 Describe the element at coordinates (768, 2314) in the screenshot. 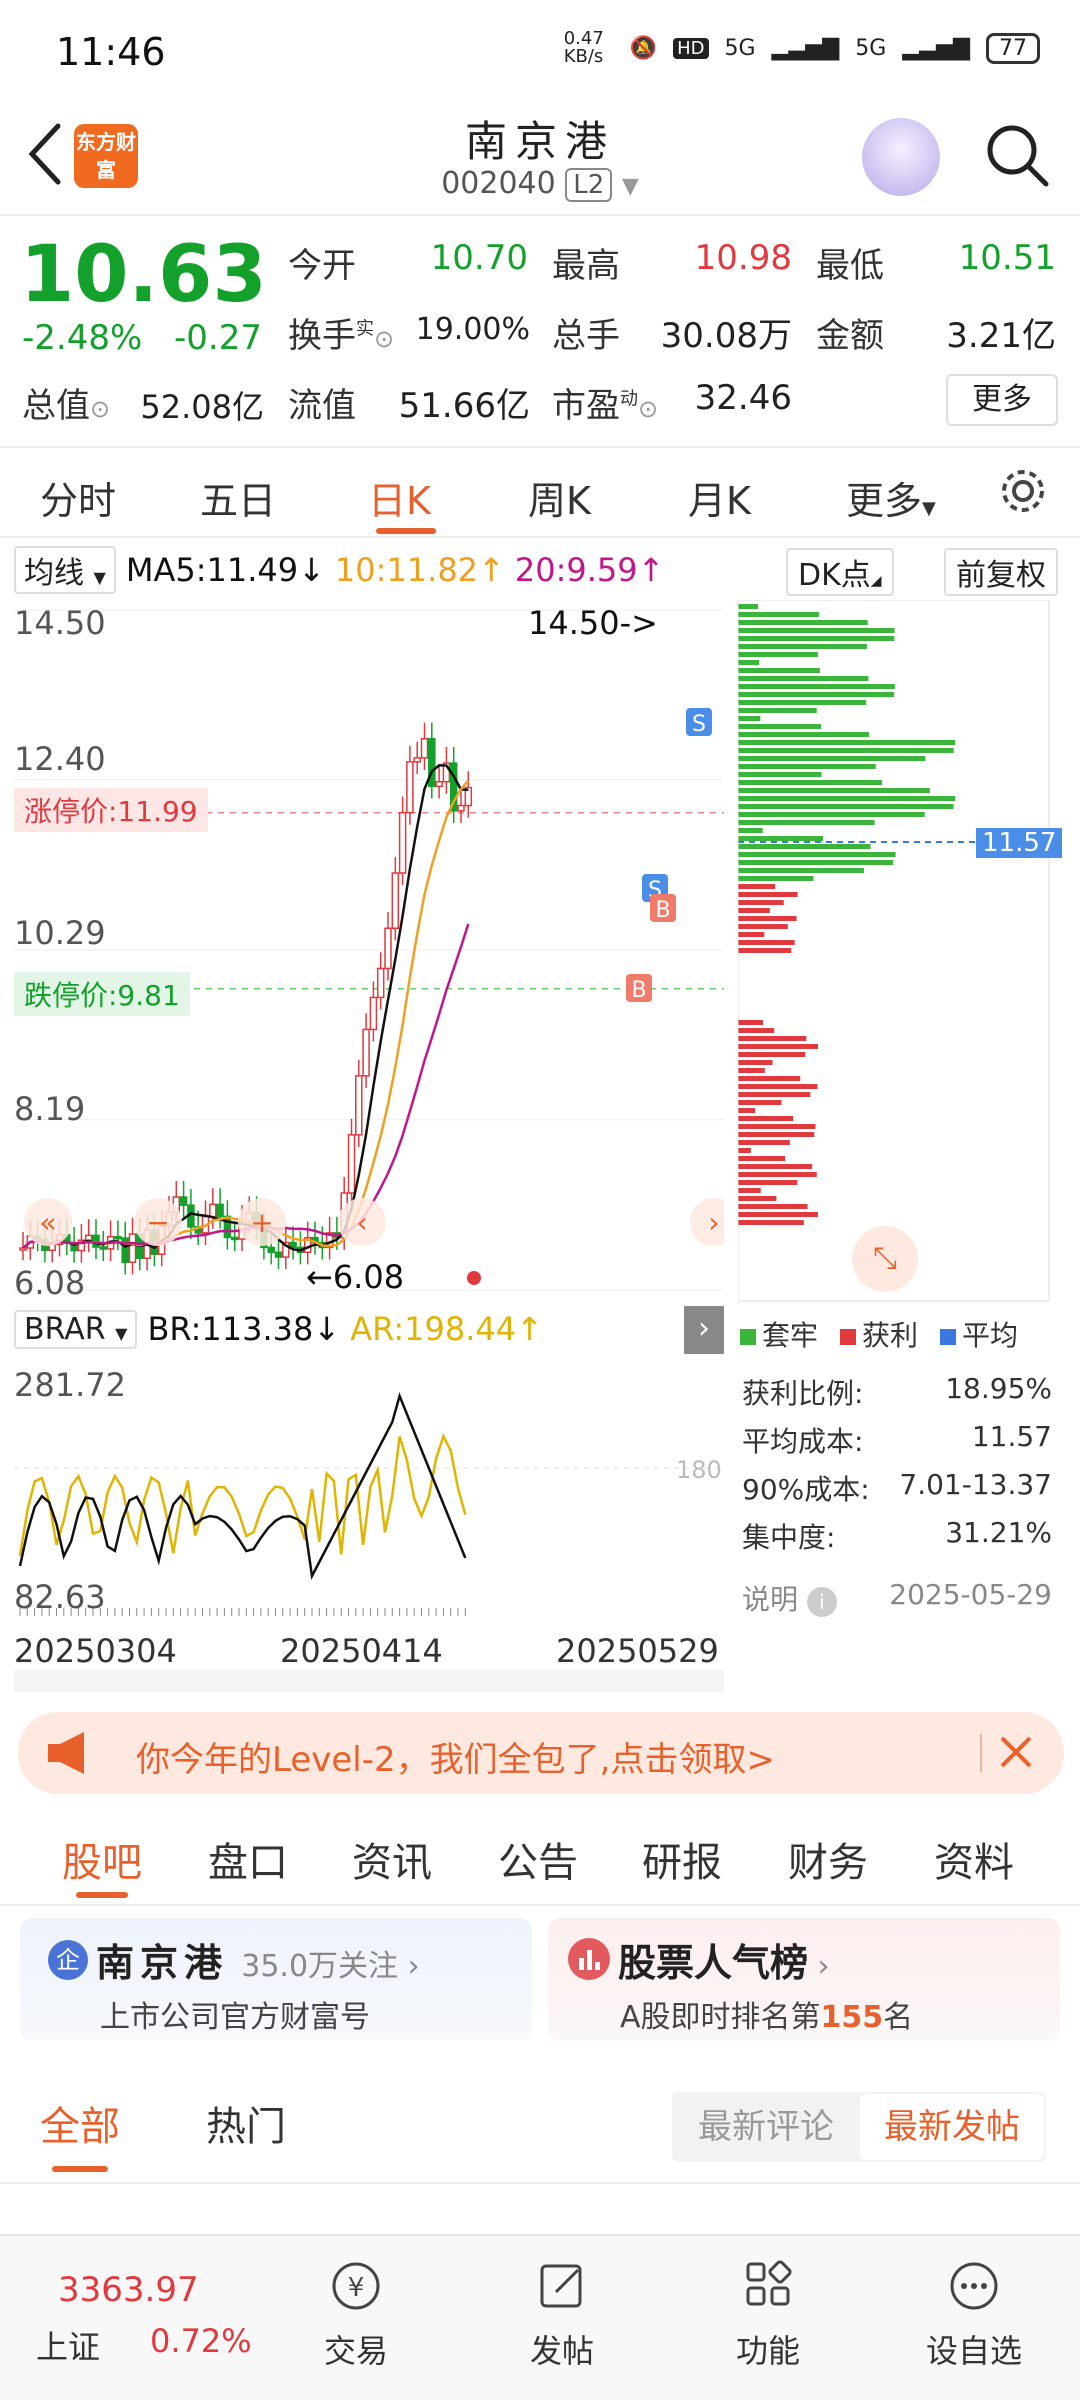

I see `nav-features: 功能` at that location.